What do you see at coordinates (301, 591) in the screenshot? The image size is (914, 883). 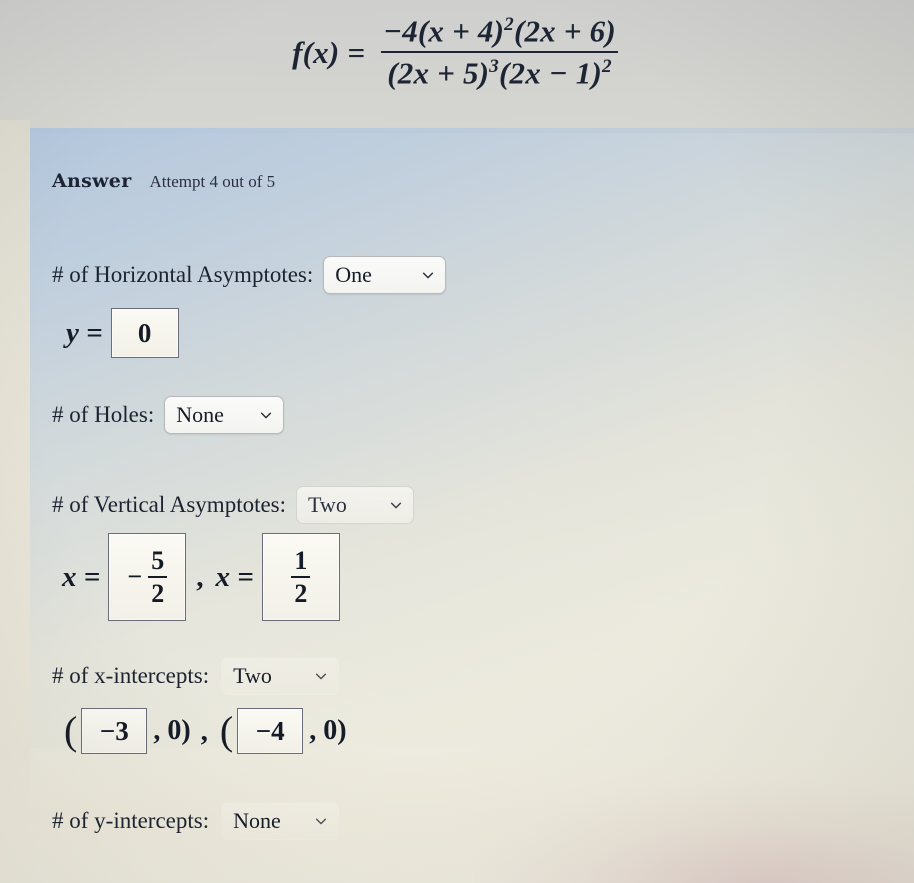 I see `fraction-denominator-2: 2` at bounding box center [301, 591].